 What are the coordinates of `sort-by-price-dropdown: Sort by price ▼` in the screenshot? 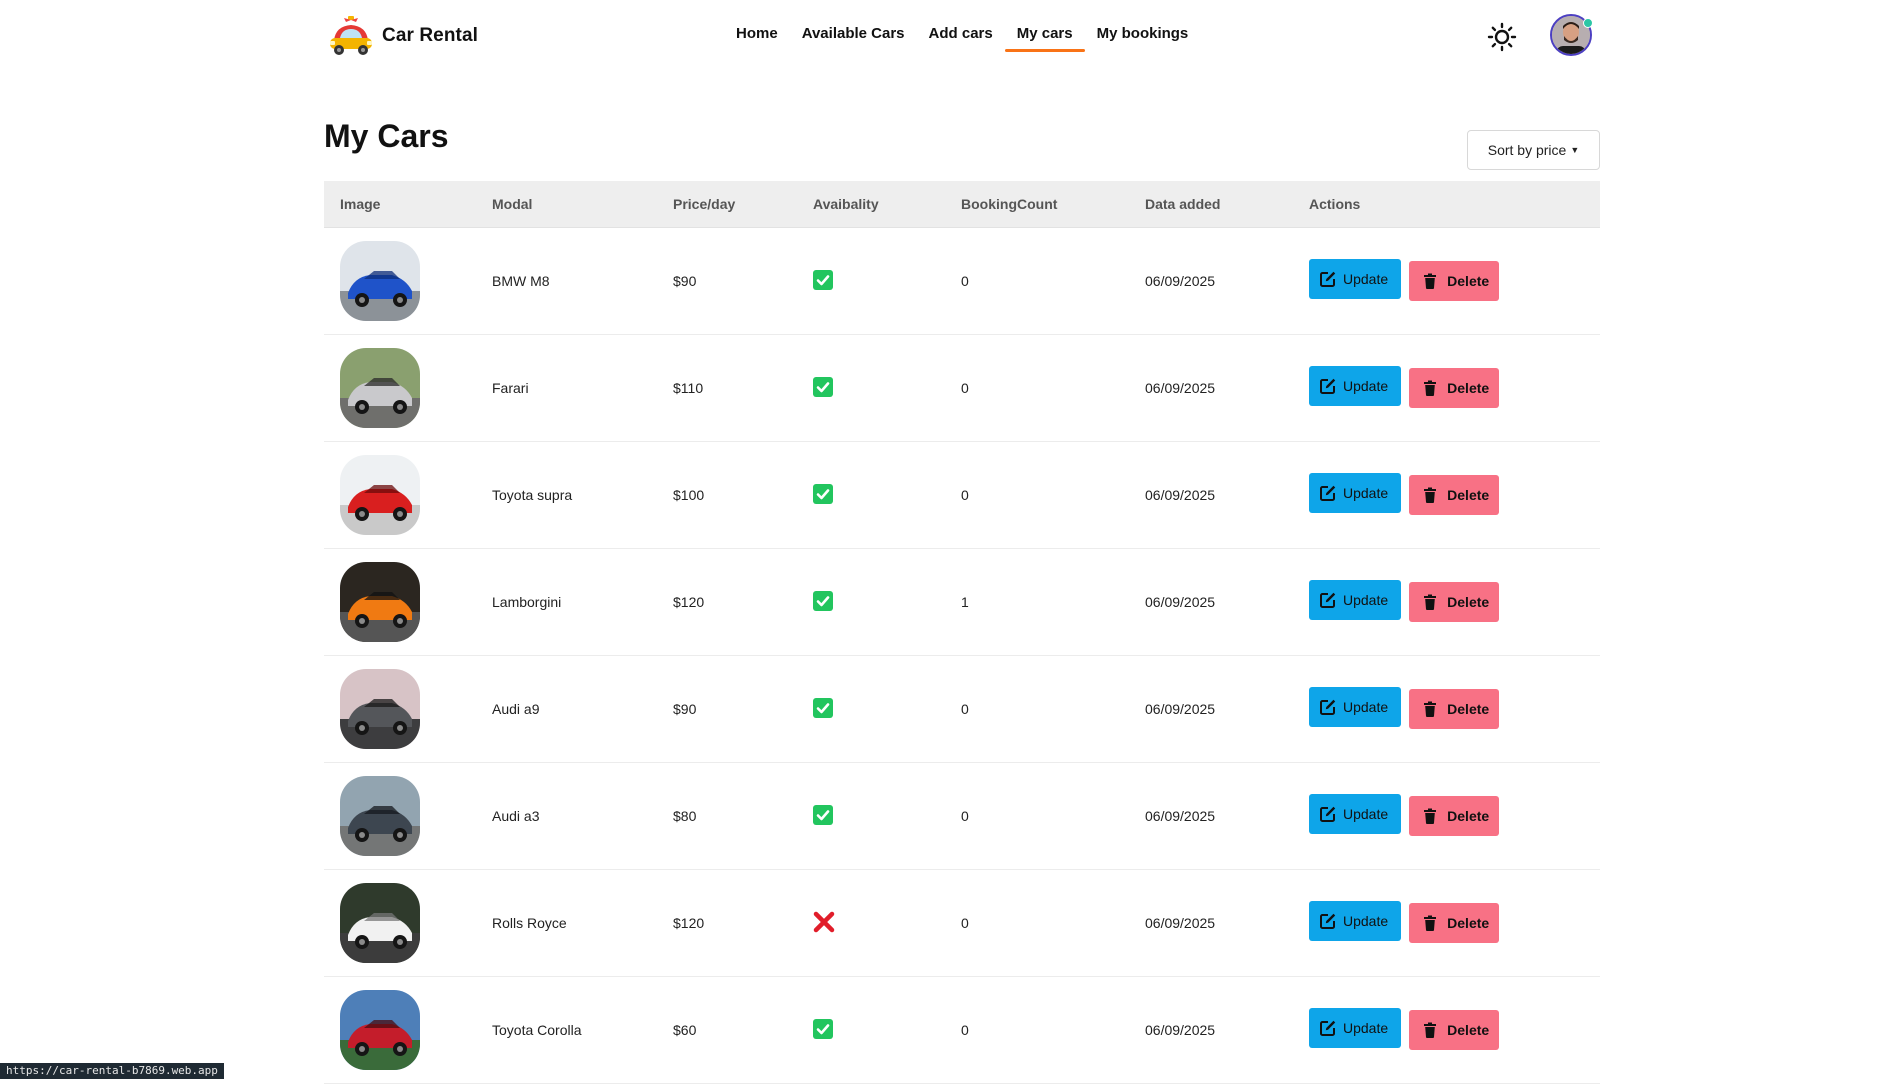 It's located at (1533, 150).